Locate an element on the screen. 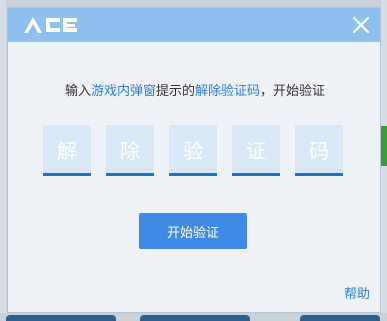 This screenshot has height=321, width=387. background-green-strip is located at coordinates (384, 146).